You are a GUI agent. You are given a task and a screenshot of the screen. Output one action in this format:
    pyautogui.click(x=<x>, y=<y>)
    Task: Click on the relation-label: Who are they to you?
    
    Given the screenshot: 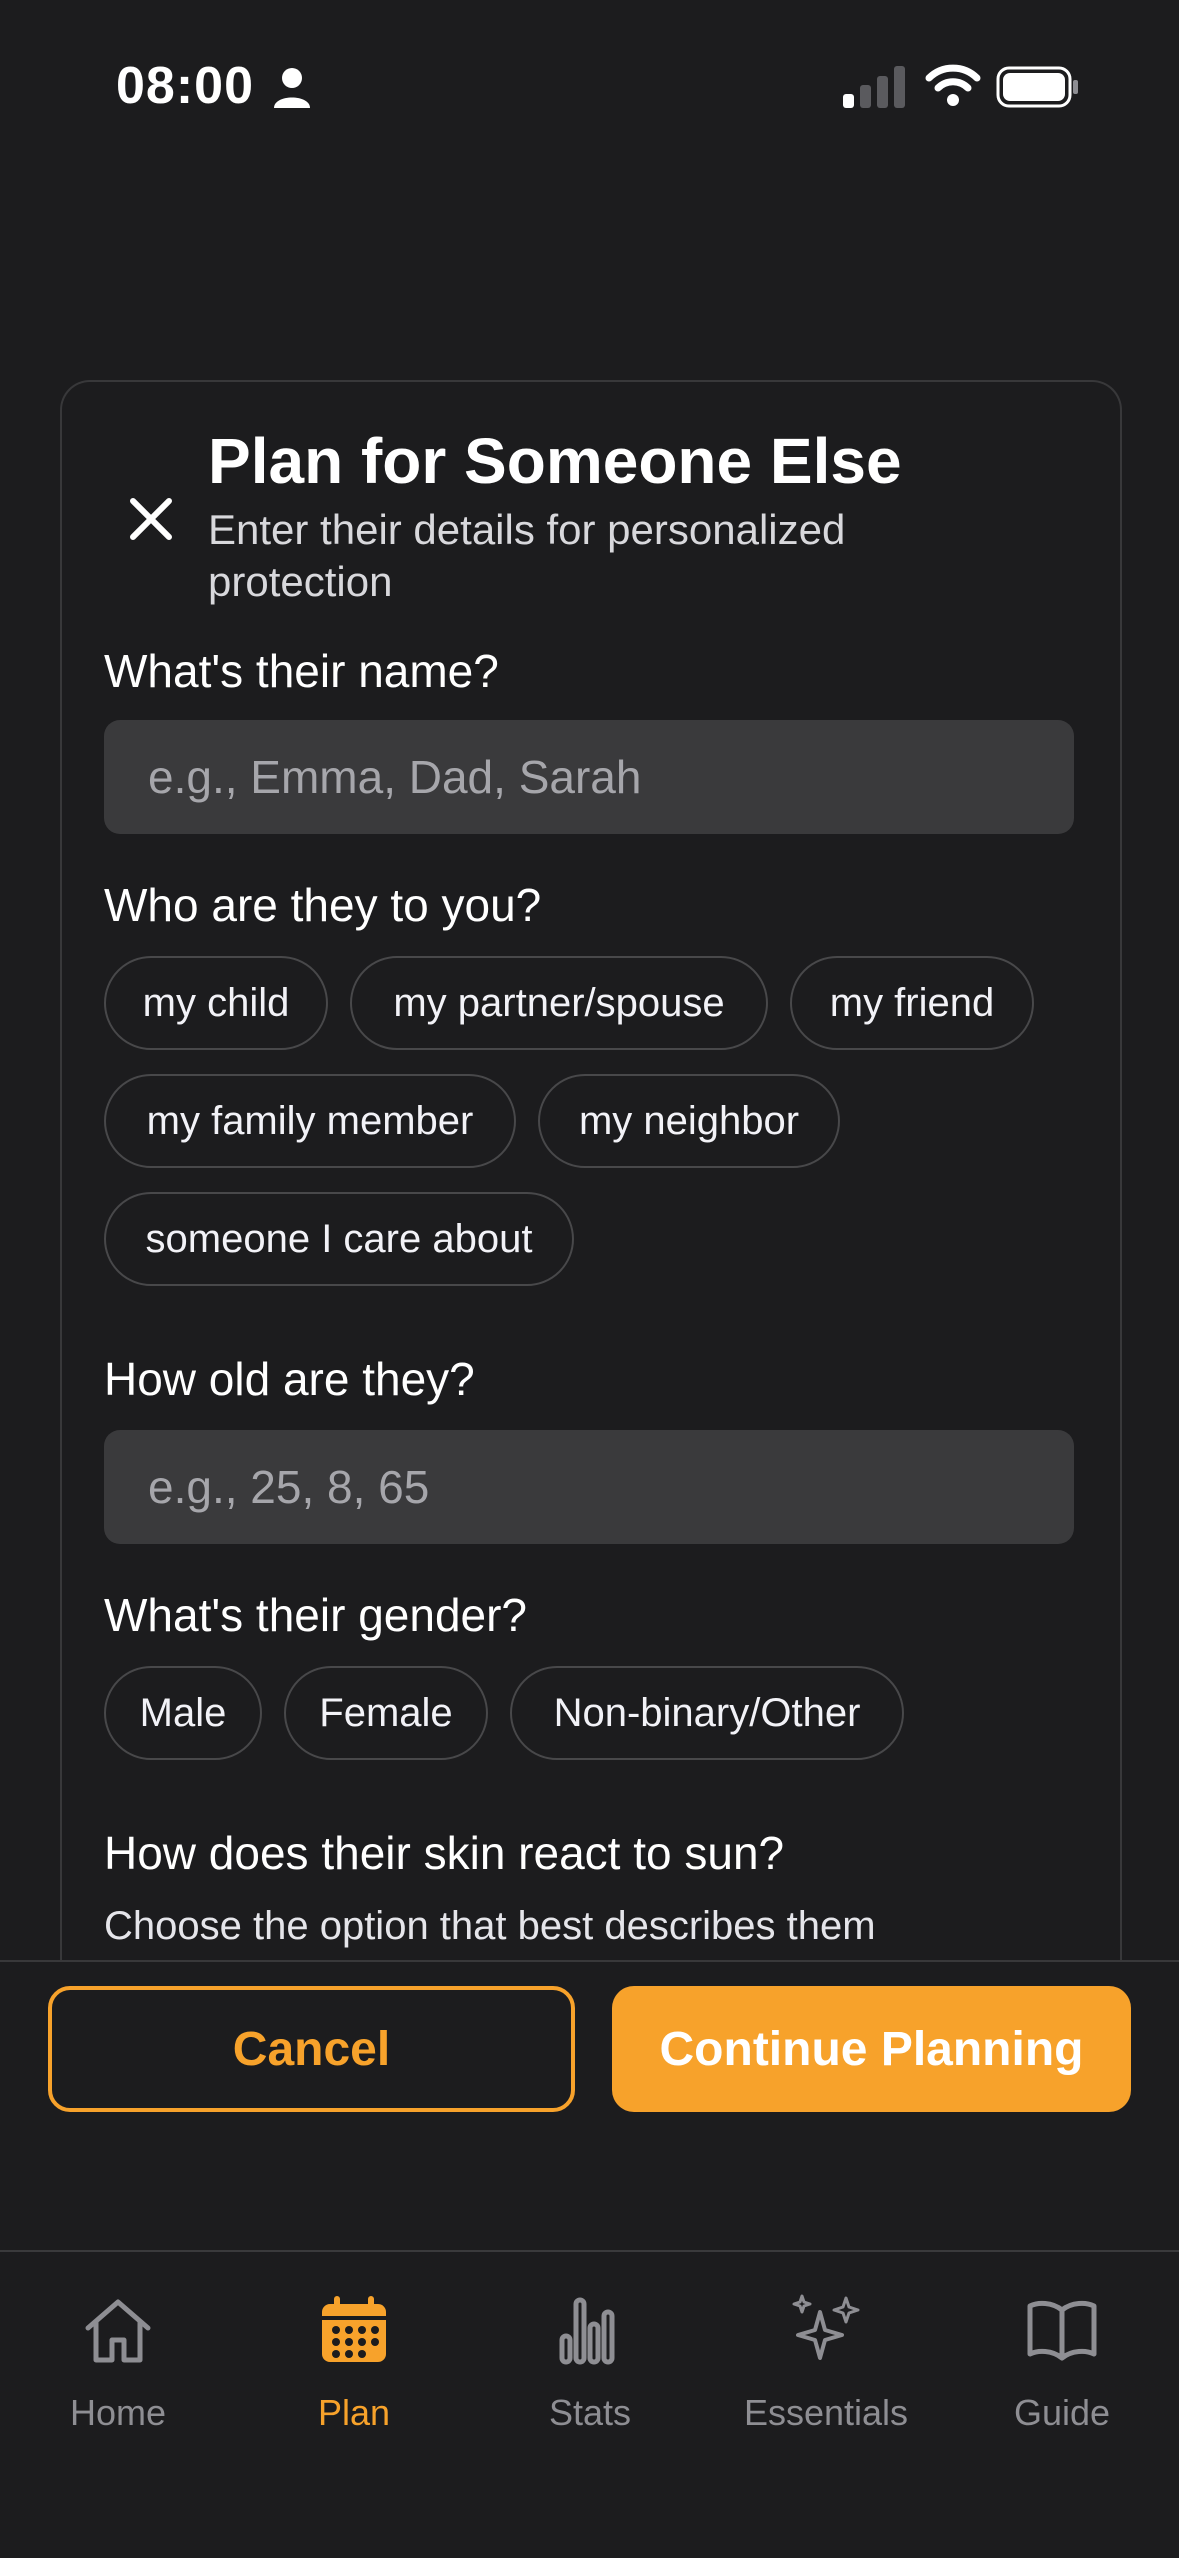 What is the action you would take?
    pyautogui.click(x=323, y=905)
    